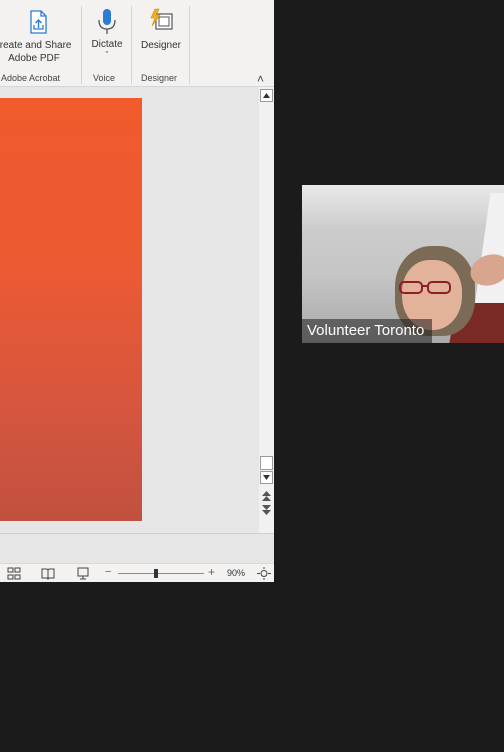 This screenshot has width=504, height=752. I want to click on microphone-icon, so click(107, 22).